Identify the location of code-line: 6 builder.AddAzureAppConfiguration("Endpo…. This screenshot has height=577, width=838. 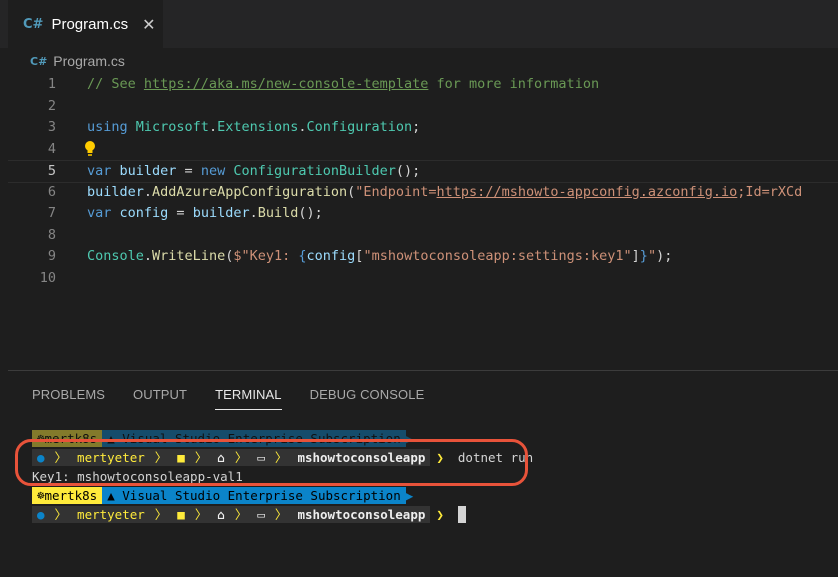
(423, 192).